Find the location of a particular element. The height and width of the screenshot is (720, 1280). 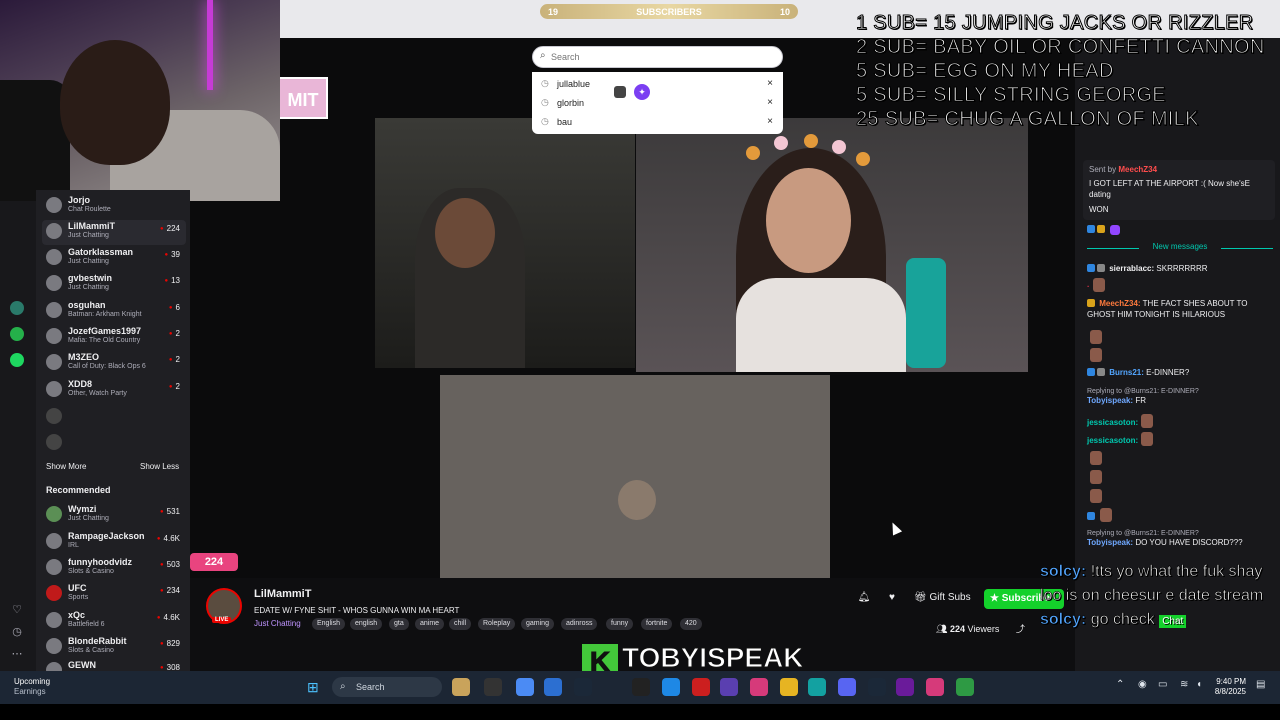

channel-category: Slots & Casino is located at coordinates (91, 650).